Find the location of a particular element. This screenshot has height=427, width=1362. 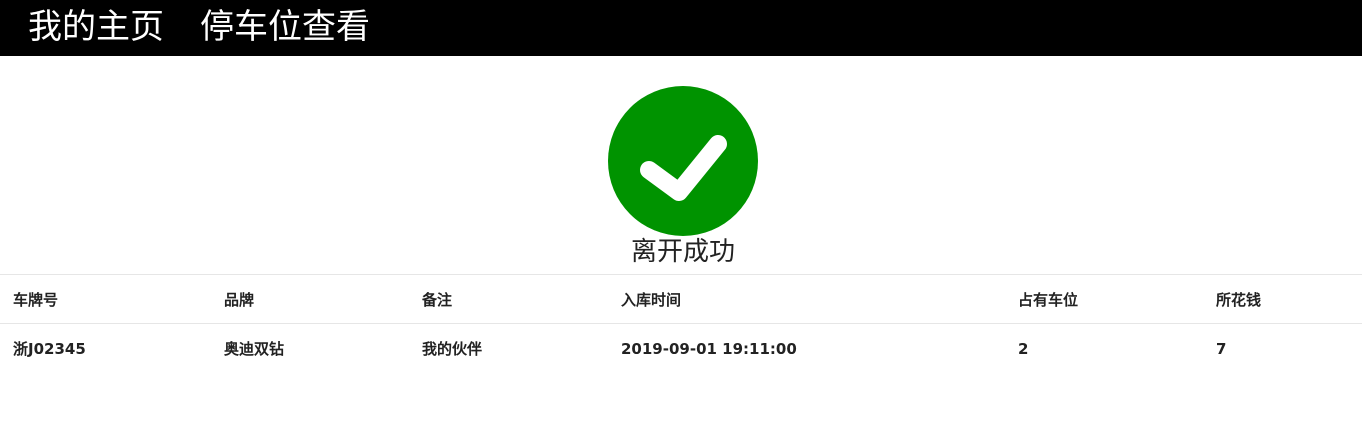

cell-brand: 奥迪双钻 is located at coordinates (254, 349).